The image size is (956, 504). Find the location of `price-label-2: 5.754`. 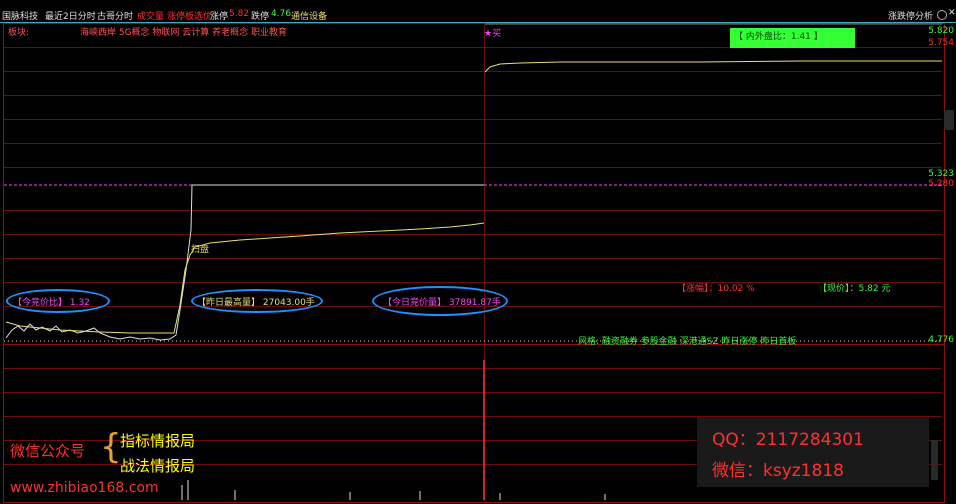

price-label-2: 5.754 is located at coordinates (941, 43).